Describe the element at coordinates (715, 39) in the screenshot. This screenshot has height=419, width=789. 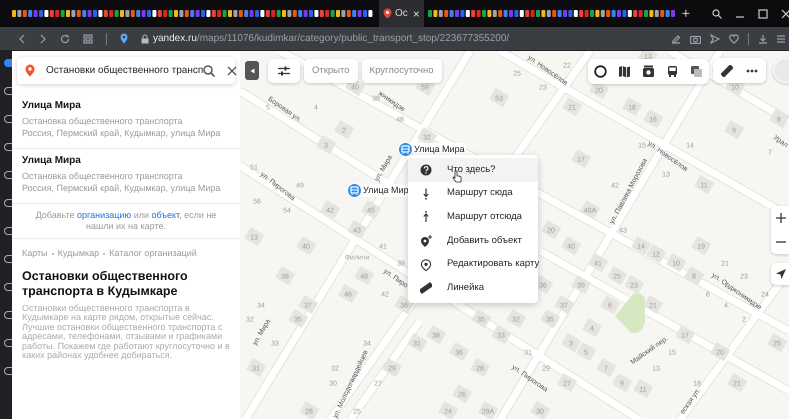
I see `send-icon` at that location.